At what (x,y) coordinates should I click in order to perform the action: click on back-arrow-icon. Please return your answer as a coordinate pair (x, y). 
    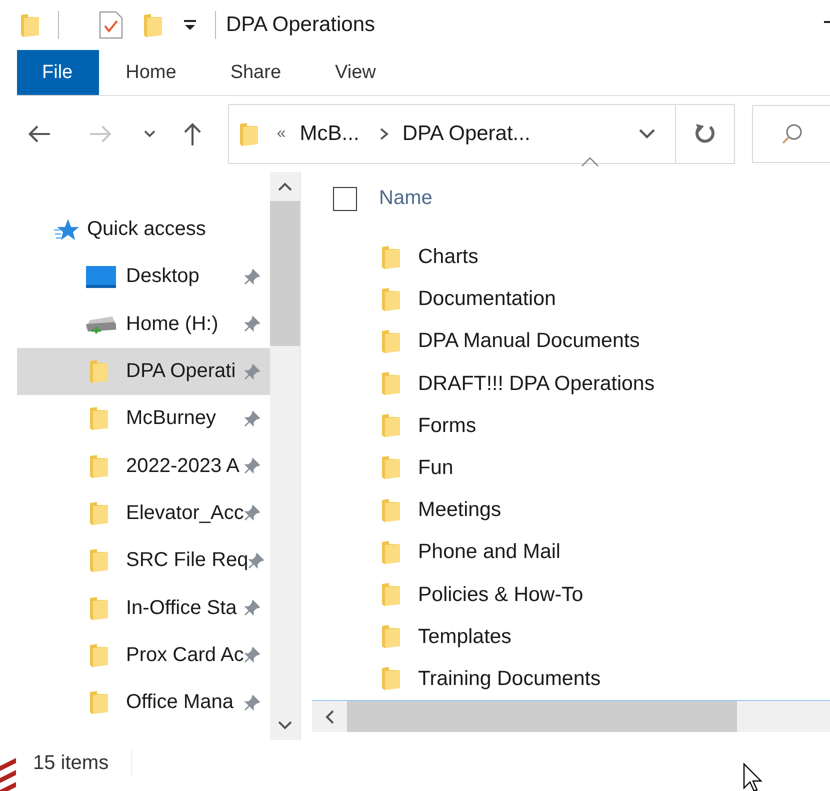
    Looking at the image, I should click on (39, 134).